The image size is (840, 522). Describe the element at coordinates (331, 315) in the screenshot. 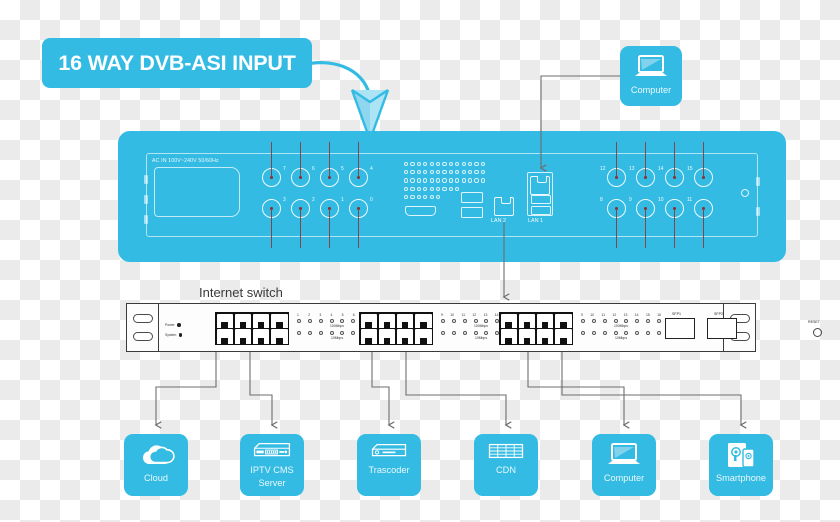

I see `port-led-number: 4` at that location.